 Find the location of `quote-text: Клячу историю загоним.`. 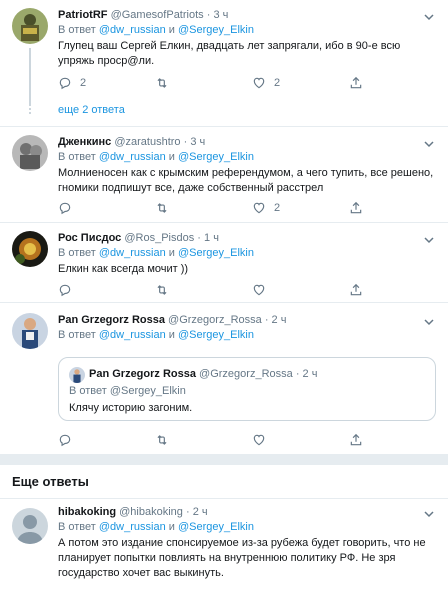

quote-text: Клячу историю загоним. is located at coordinates (131, 408).